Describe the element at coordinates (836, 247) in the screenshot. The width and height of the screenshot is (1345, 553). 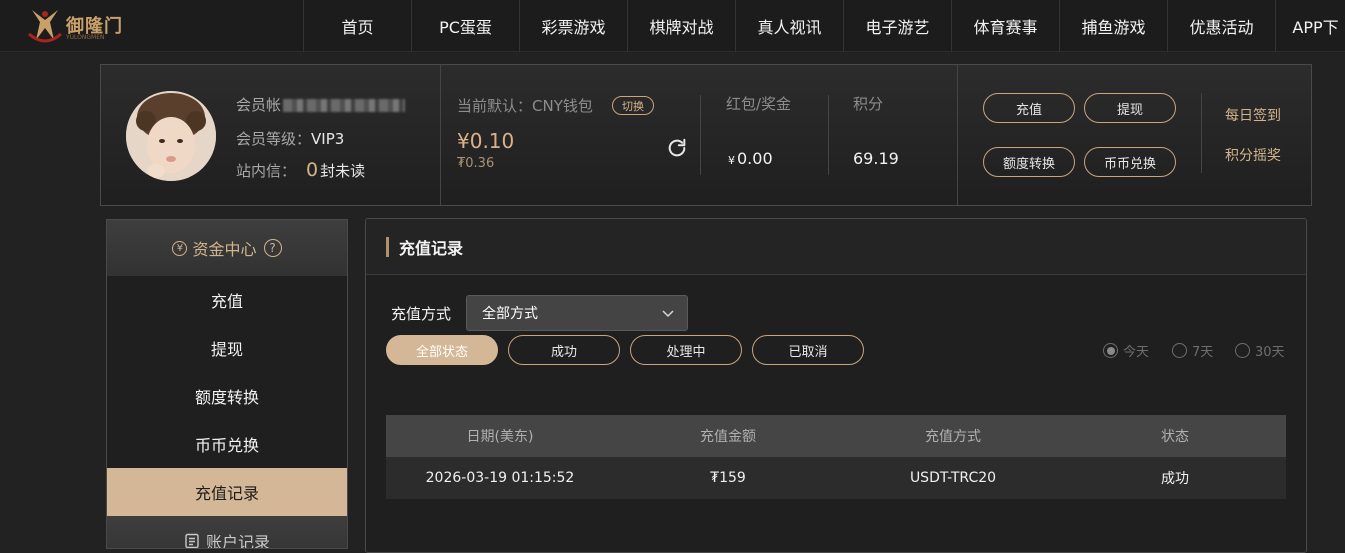
I see `panel-header: 充值记录` at that location.